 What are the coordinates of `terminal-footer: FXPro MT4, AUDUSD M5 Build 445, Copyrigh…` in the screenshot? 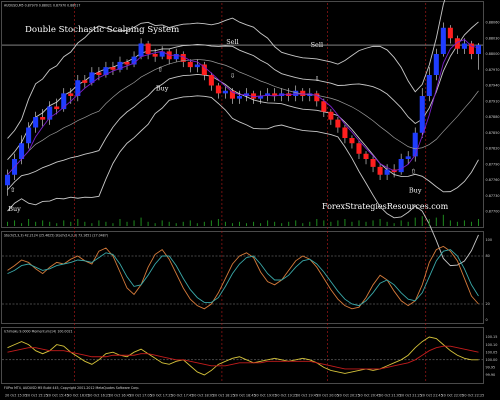 It's located at (71, 388).